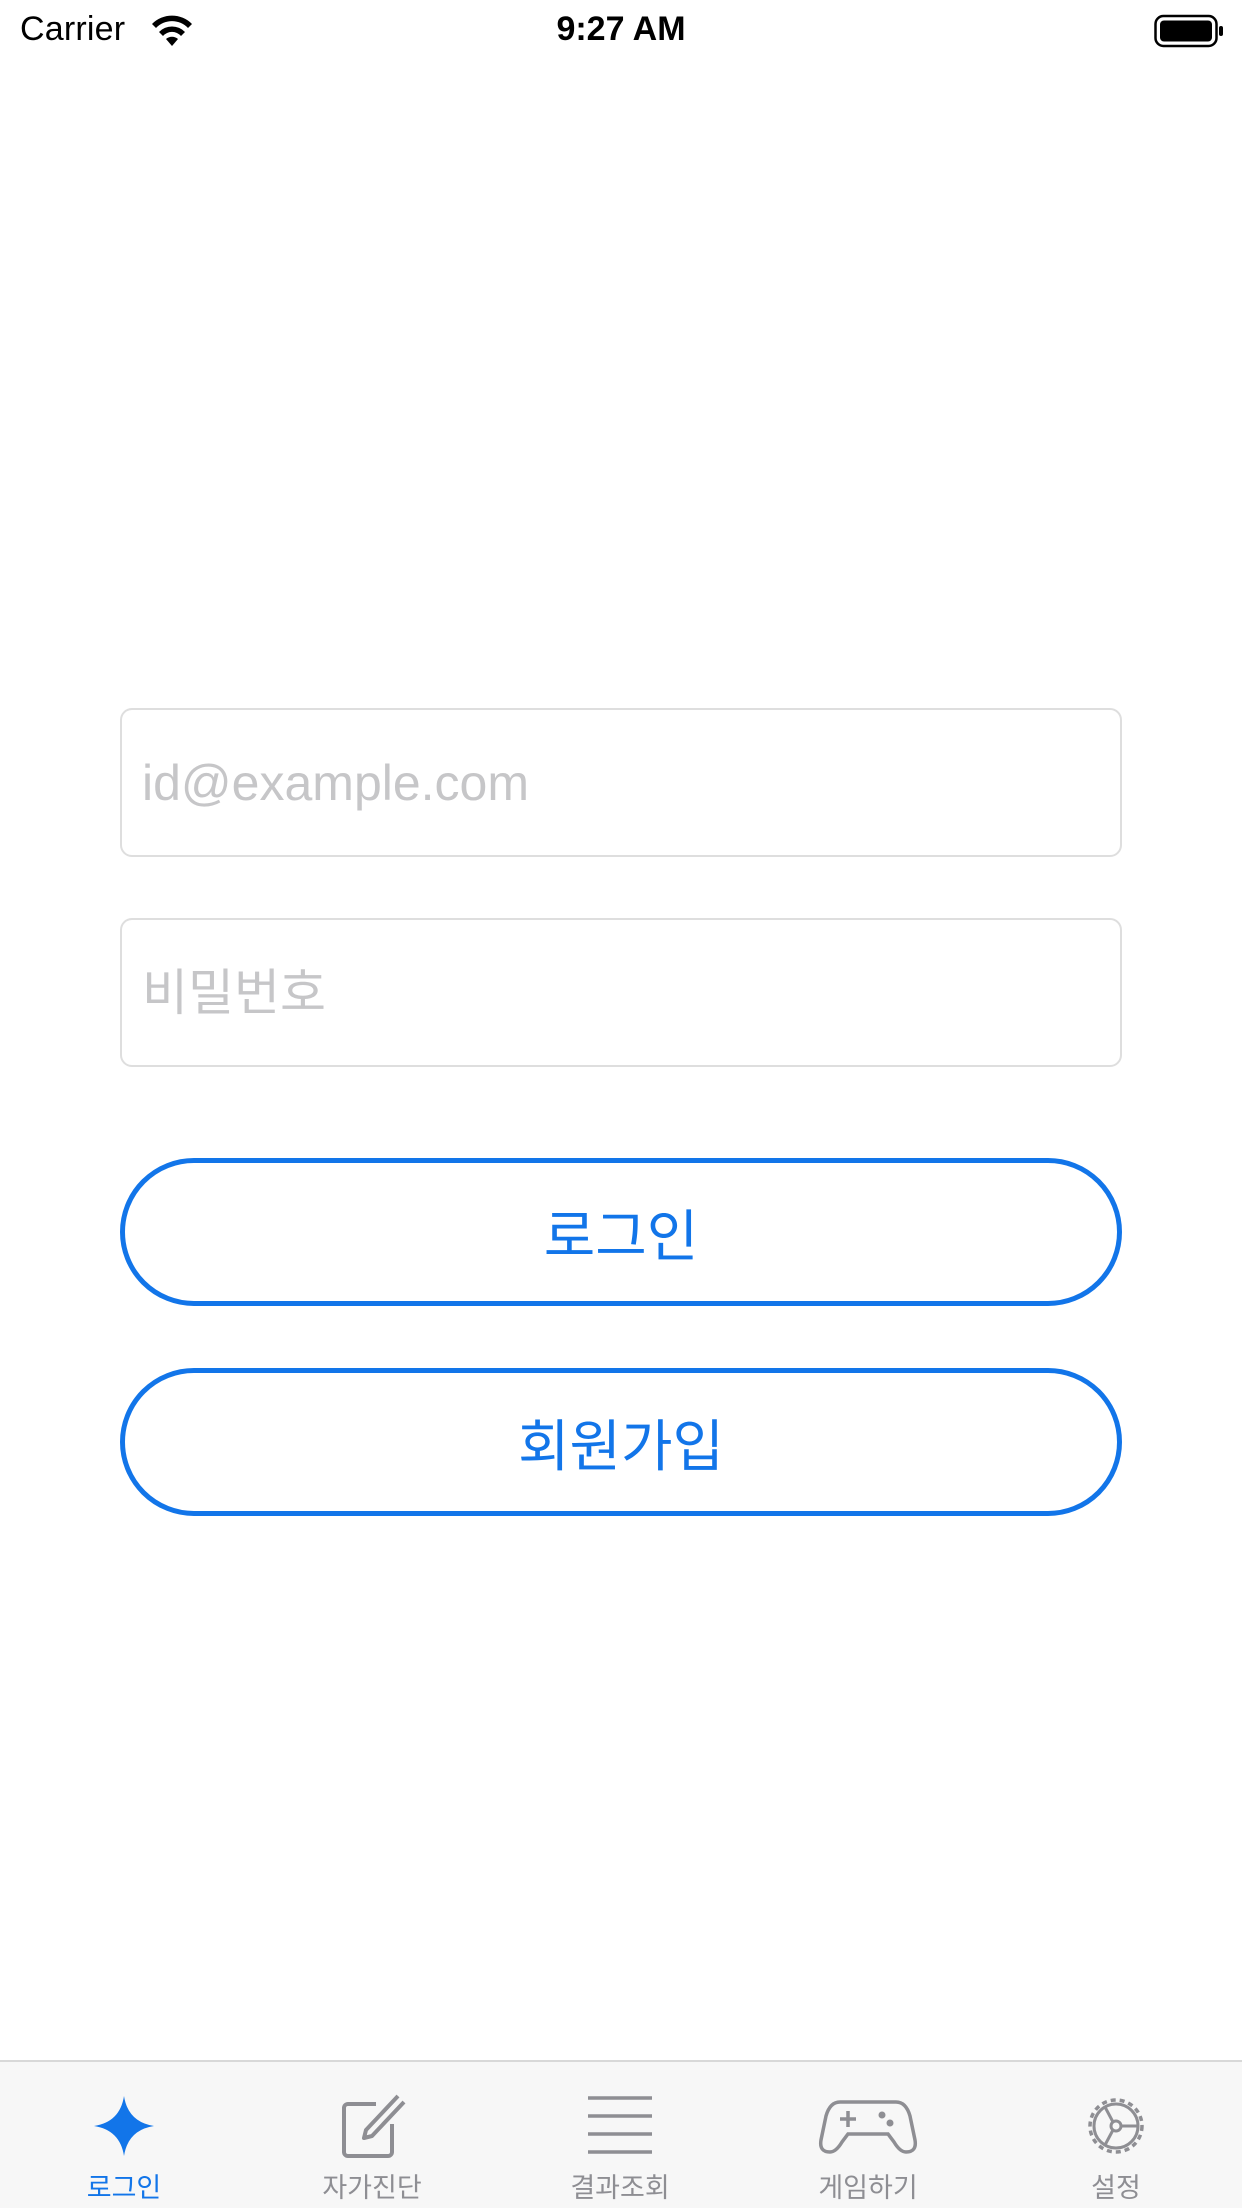  I want to click on login-button: 로그인, so click(621, 1232).